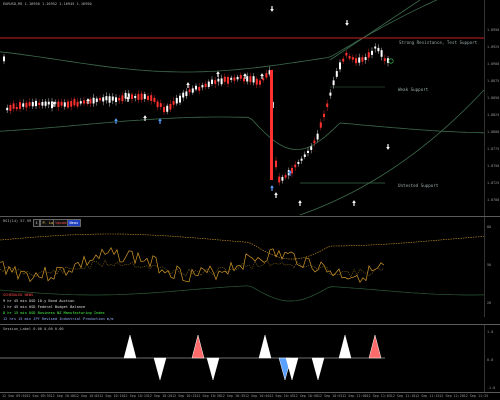 This screenshot has height=400, width=500. I want to click on target-circle-icon, so click(391, 61).